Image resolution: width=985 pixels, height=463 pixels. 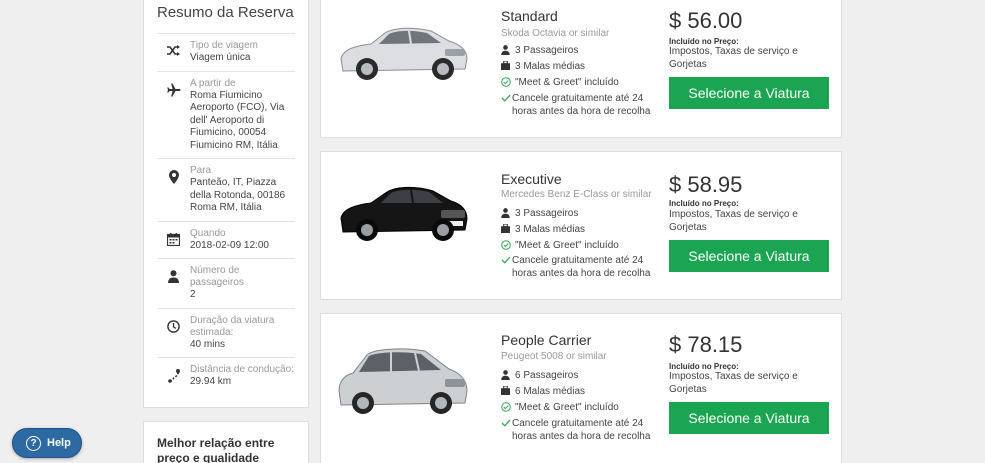 What do you see at coordinates (232, 326) in the screenshot?
I see `duration-label: Duração da viatura estimada:` at bounding box center [232, 326].